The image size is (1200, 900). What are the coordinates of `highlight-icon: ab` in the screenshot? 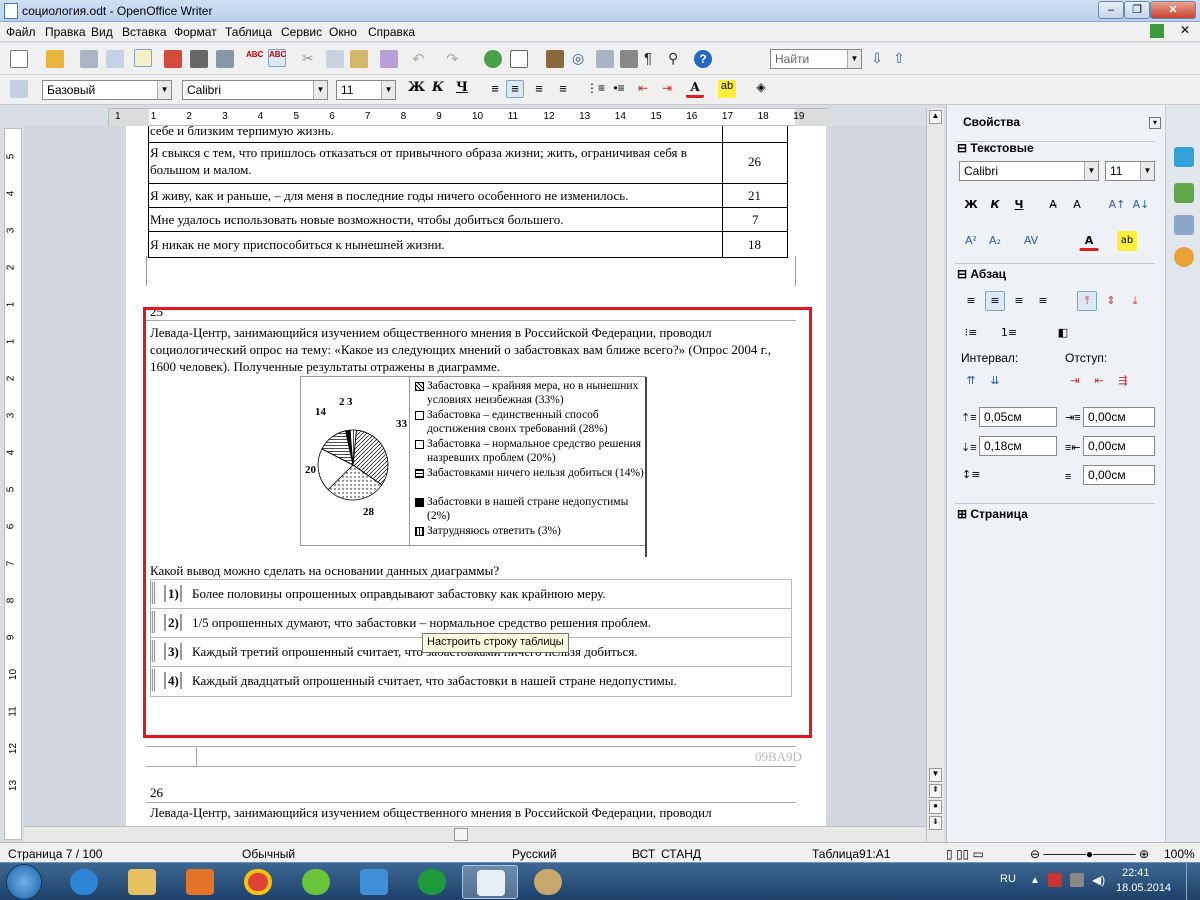 It's located at (727, 89).